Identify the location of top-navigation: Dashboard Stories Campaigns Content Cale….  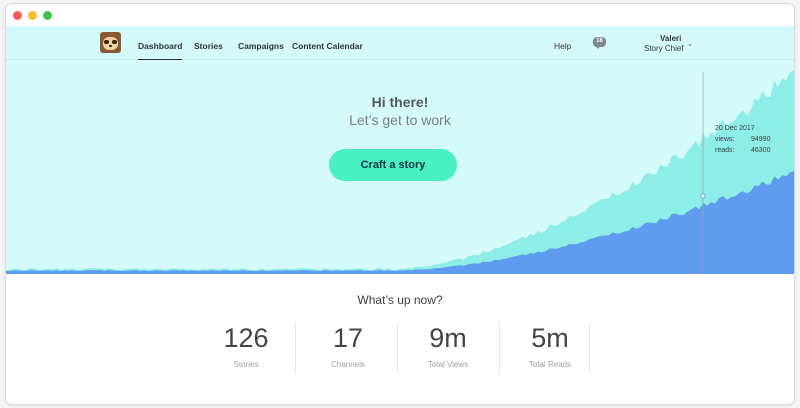
(400, 43).